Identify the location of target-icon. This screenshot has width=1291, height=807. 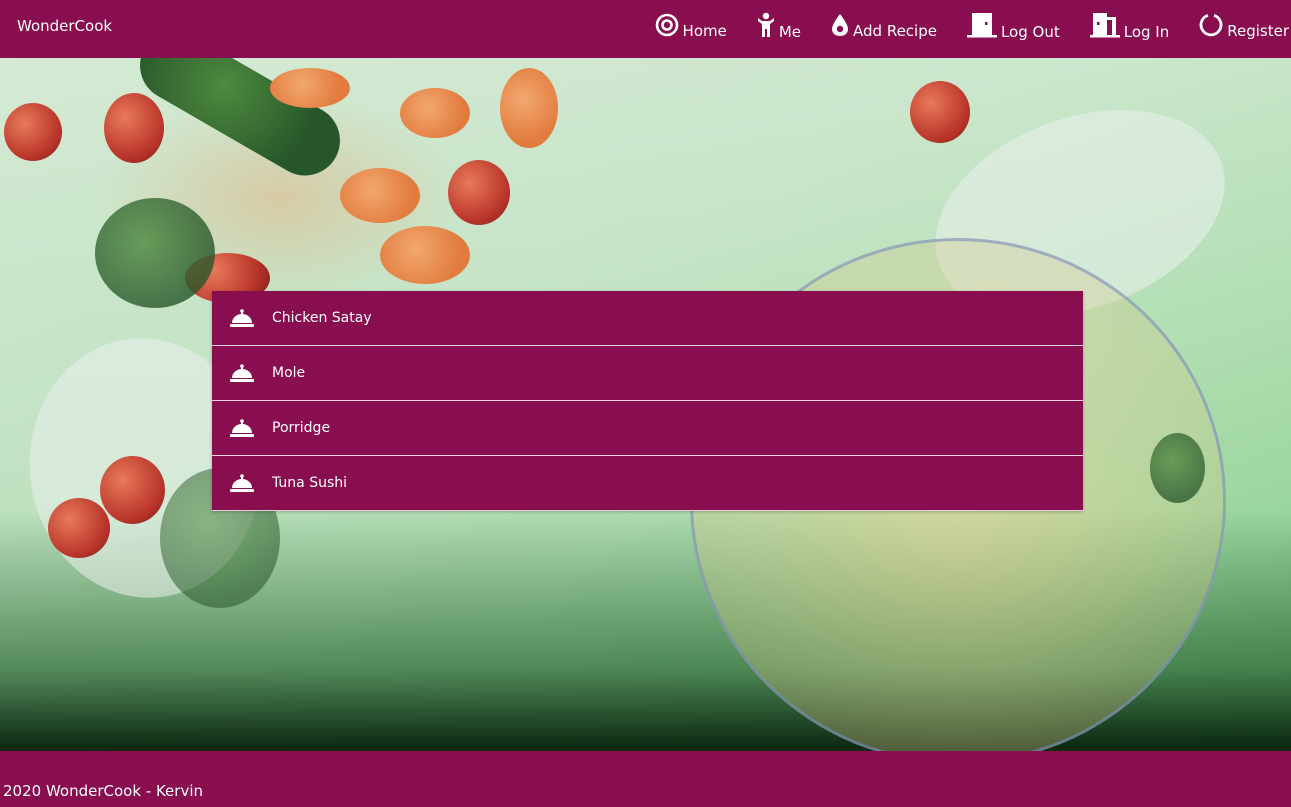
(667, 27).